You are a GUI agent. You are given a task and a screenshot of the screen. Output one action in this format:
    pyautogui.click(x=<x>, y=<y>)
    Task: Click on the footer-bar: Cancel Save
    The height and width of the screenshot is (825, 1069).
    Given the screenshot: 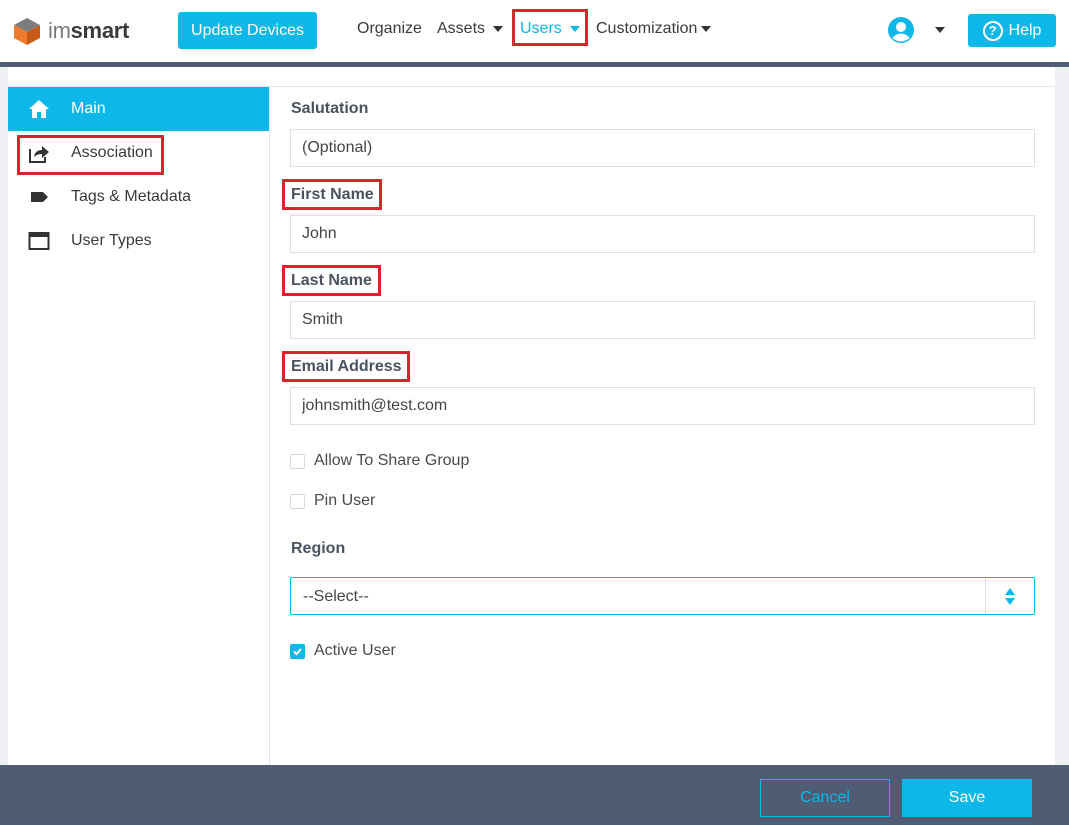 What is the action you would take?
    pyautogui.click(x=534, y=795)
    